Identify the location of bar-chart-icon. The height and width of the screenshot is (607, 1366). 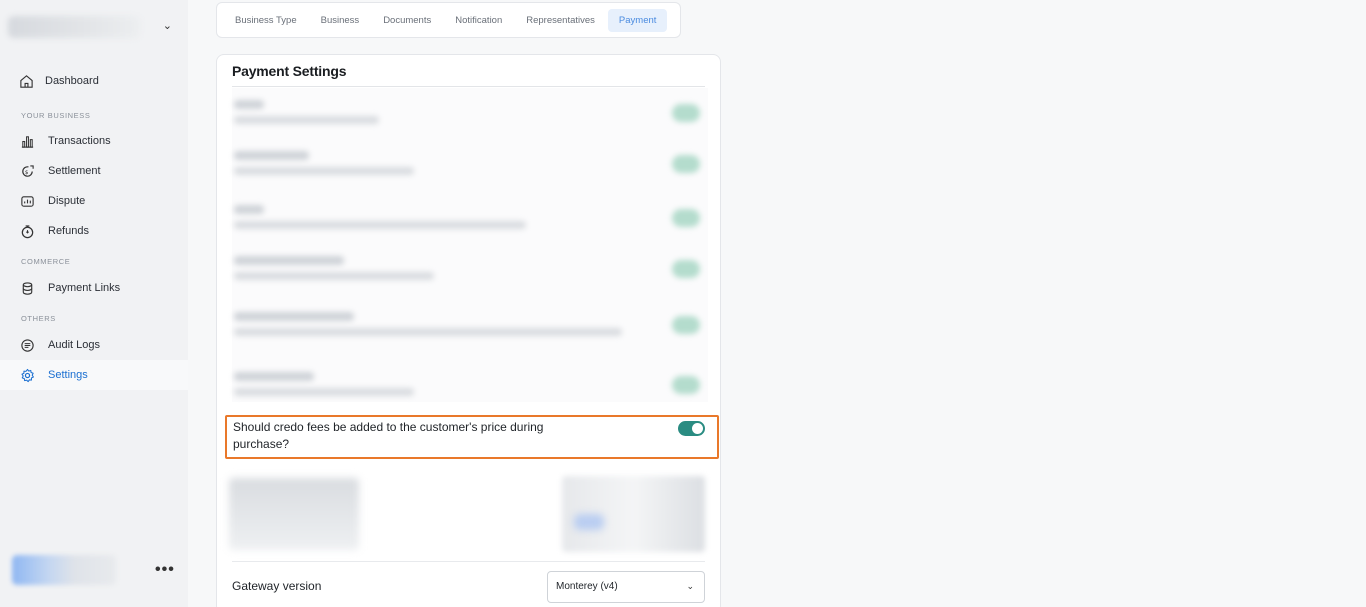
(27, 141).